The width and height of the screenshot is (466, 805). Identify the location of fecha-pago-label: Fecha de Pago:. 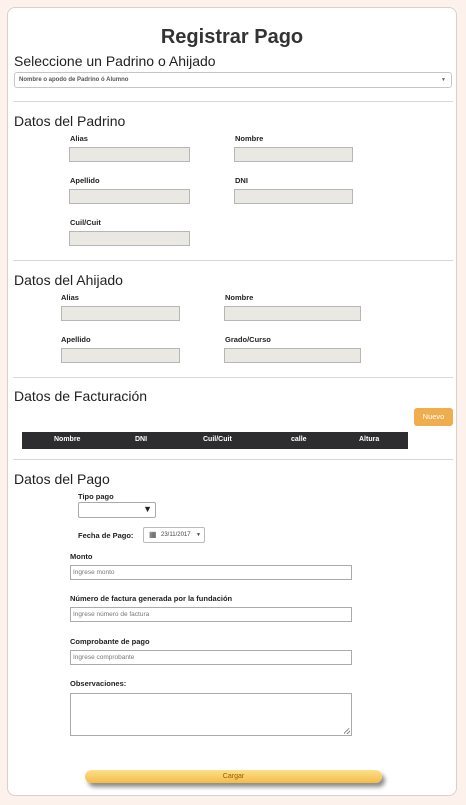
(106, 535).